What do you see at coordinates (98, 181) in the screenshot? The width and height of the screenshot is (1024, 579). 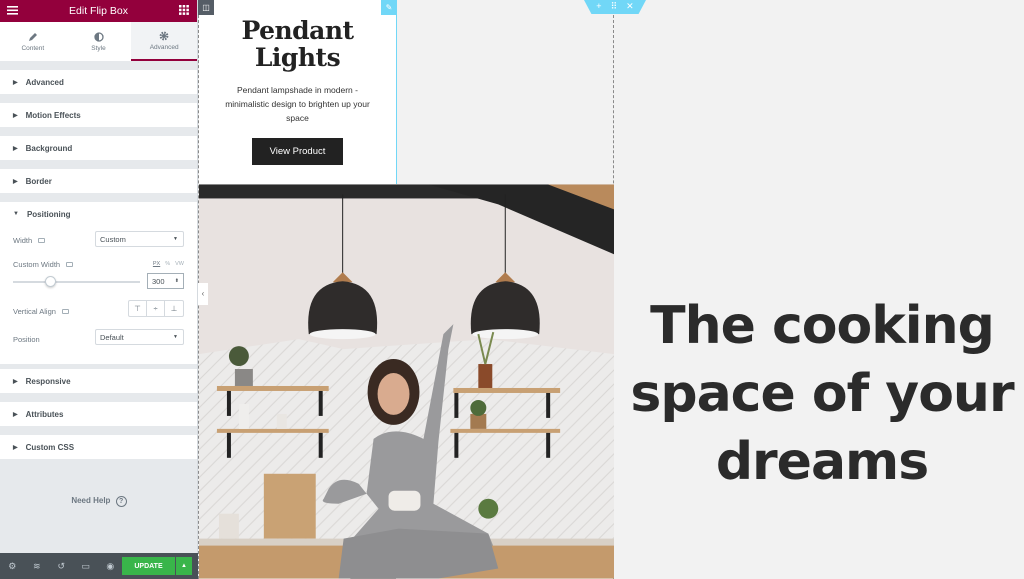 I see `section-border: ▶ Border` at bounding box center [98, 181].